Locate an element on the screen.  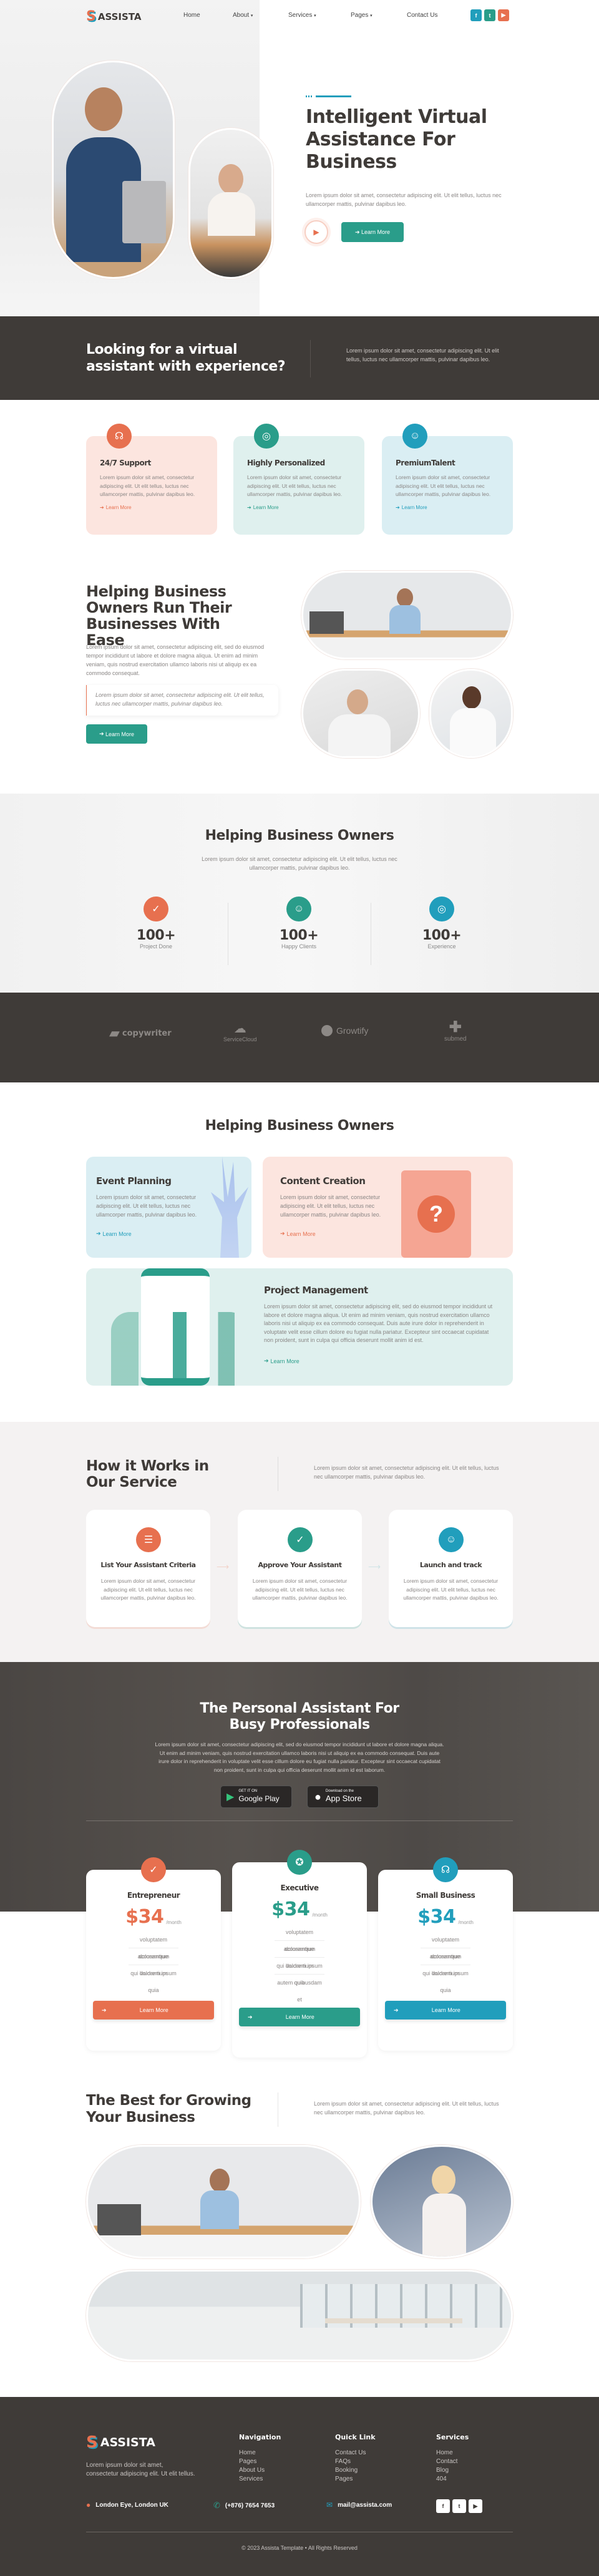
checklist-icon: ☰ is located at coordinates (148, 1539).